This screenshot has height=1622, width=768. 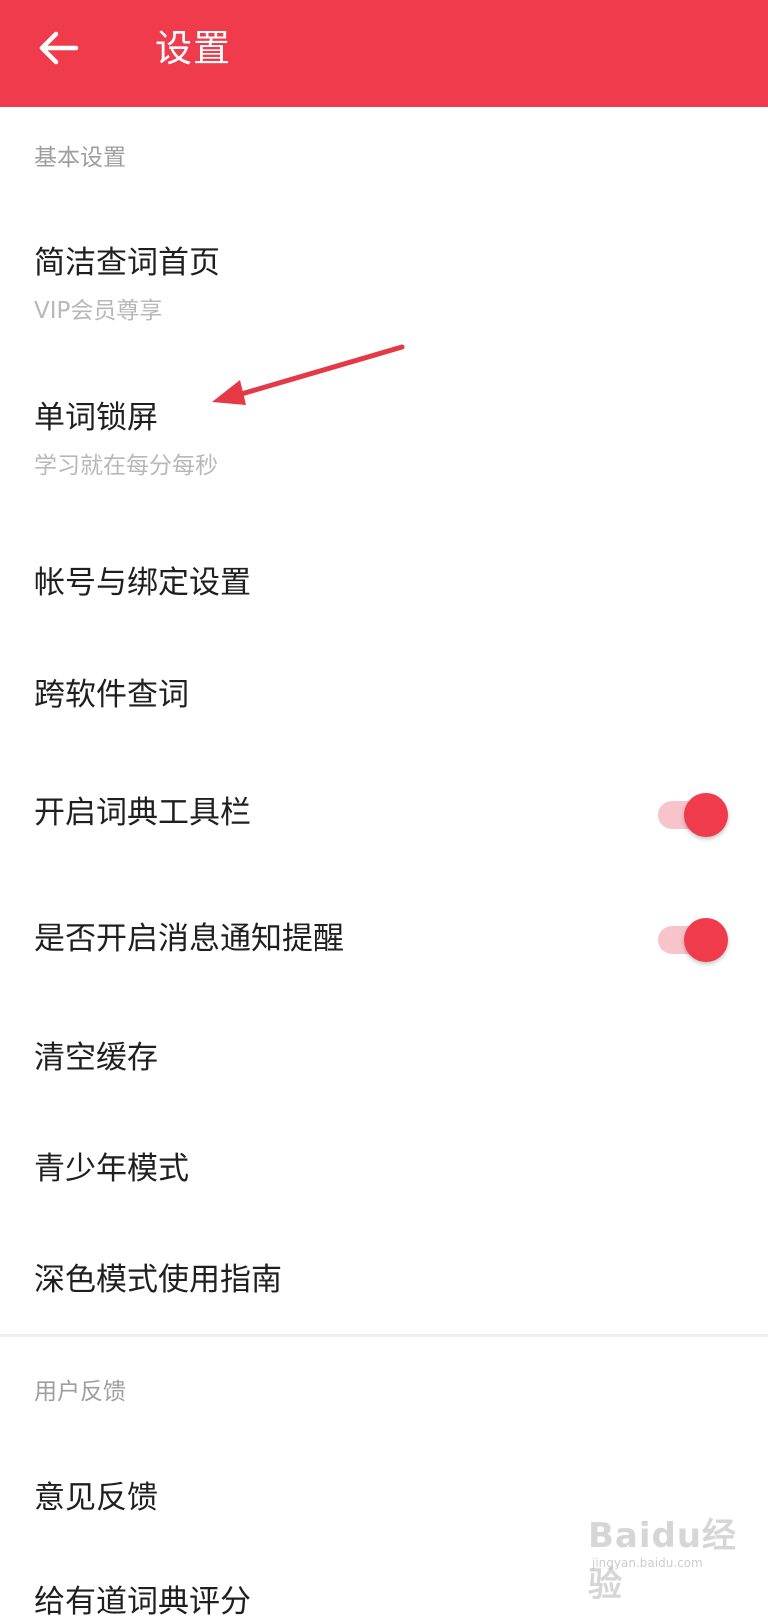 I want to click on setting-item-simple-home: 简洁查词首页 VIP会员尊享, so click(x=384, y=285).